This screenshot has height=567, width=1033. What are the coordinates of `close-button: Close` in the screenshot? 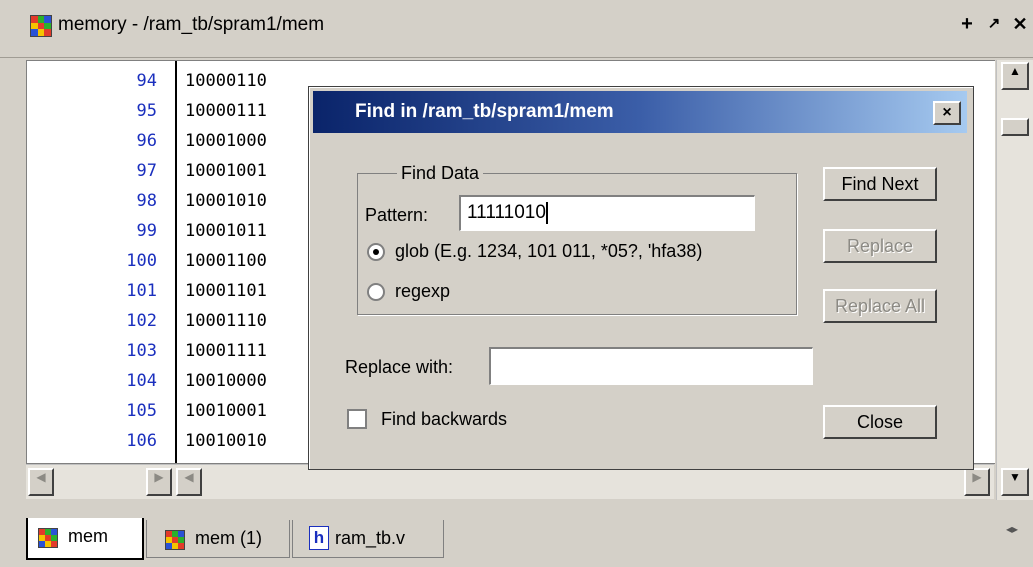 It's located at (880, 422).